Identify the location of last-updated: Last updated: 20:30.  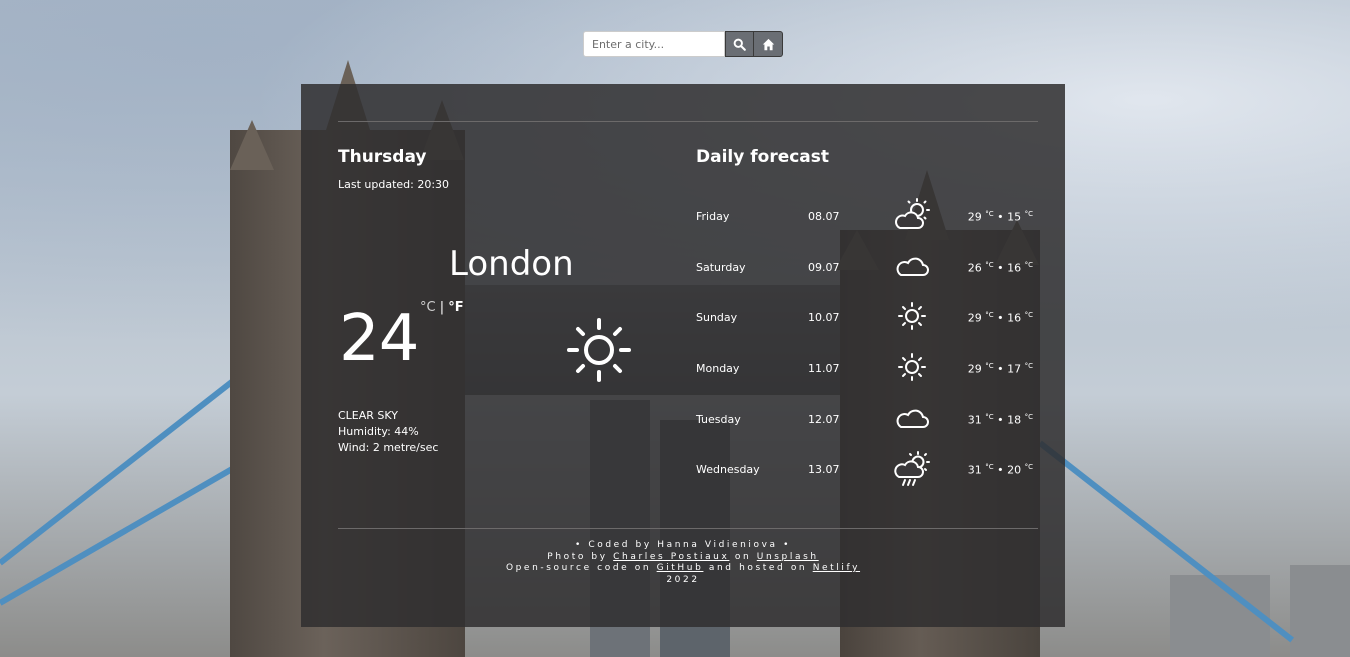
(394, 184).